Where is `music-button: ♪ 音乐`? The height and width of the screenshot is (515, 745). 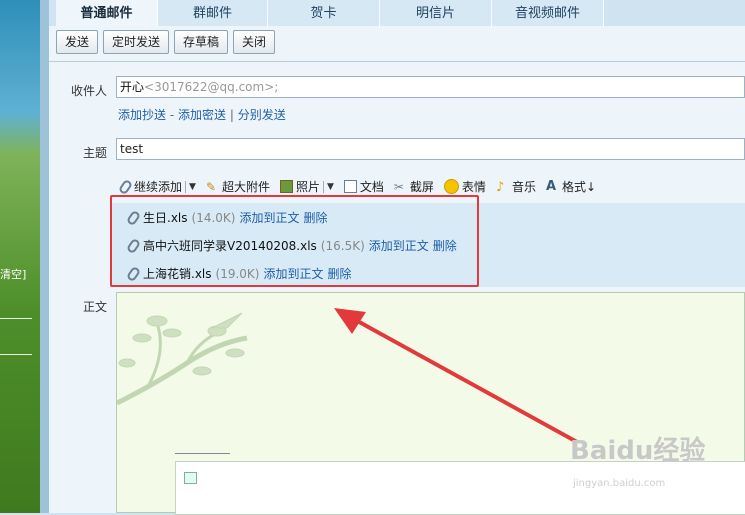
music-button: ♪ 音乐 is located at coordinates (516, 186).